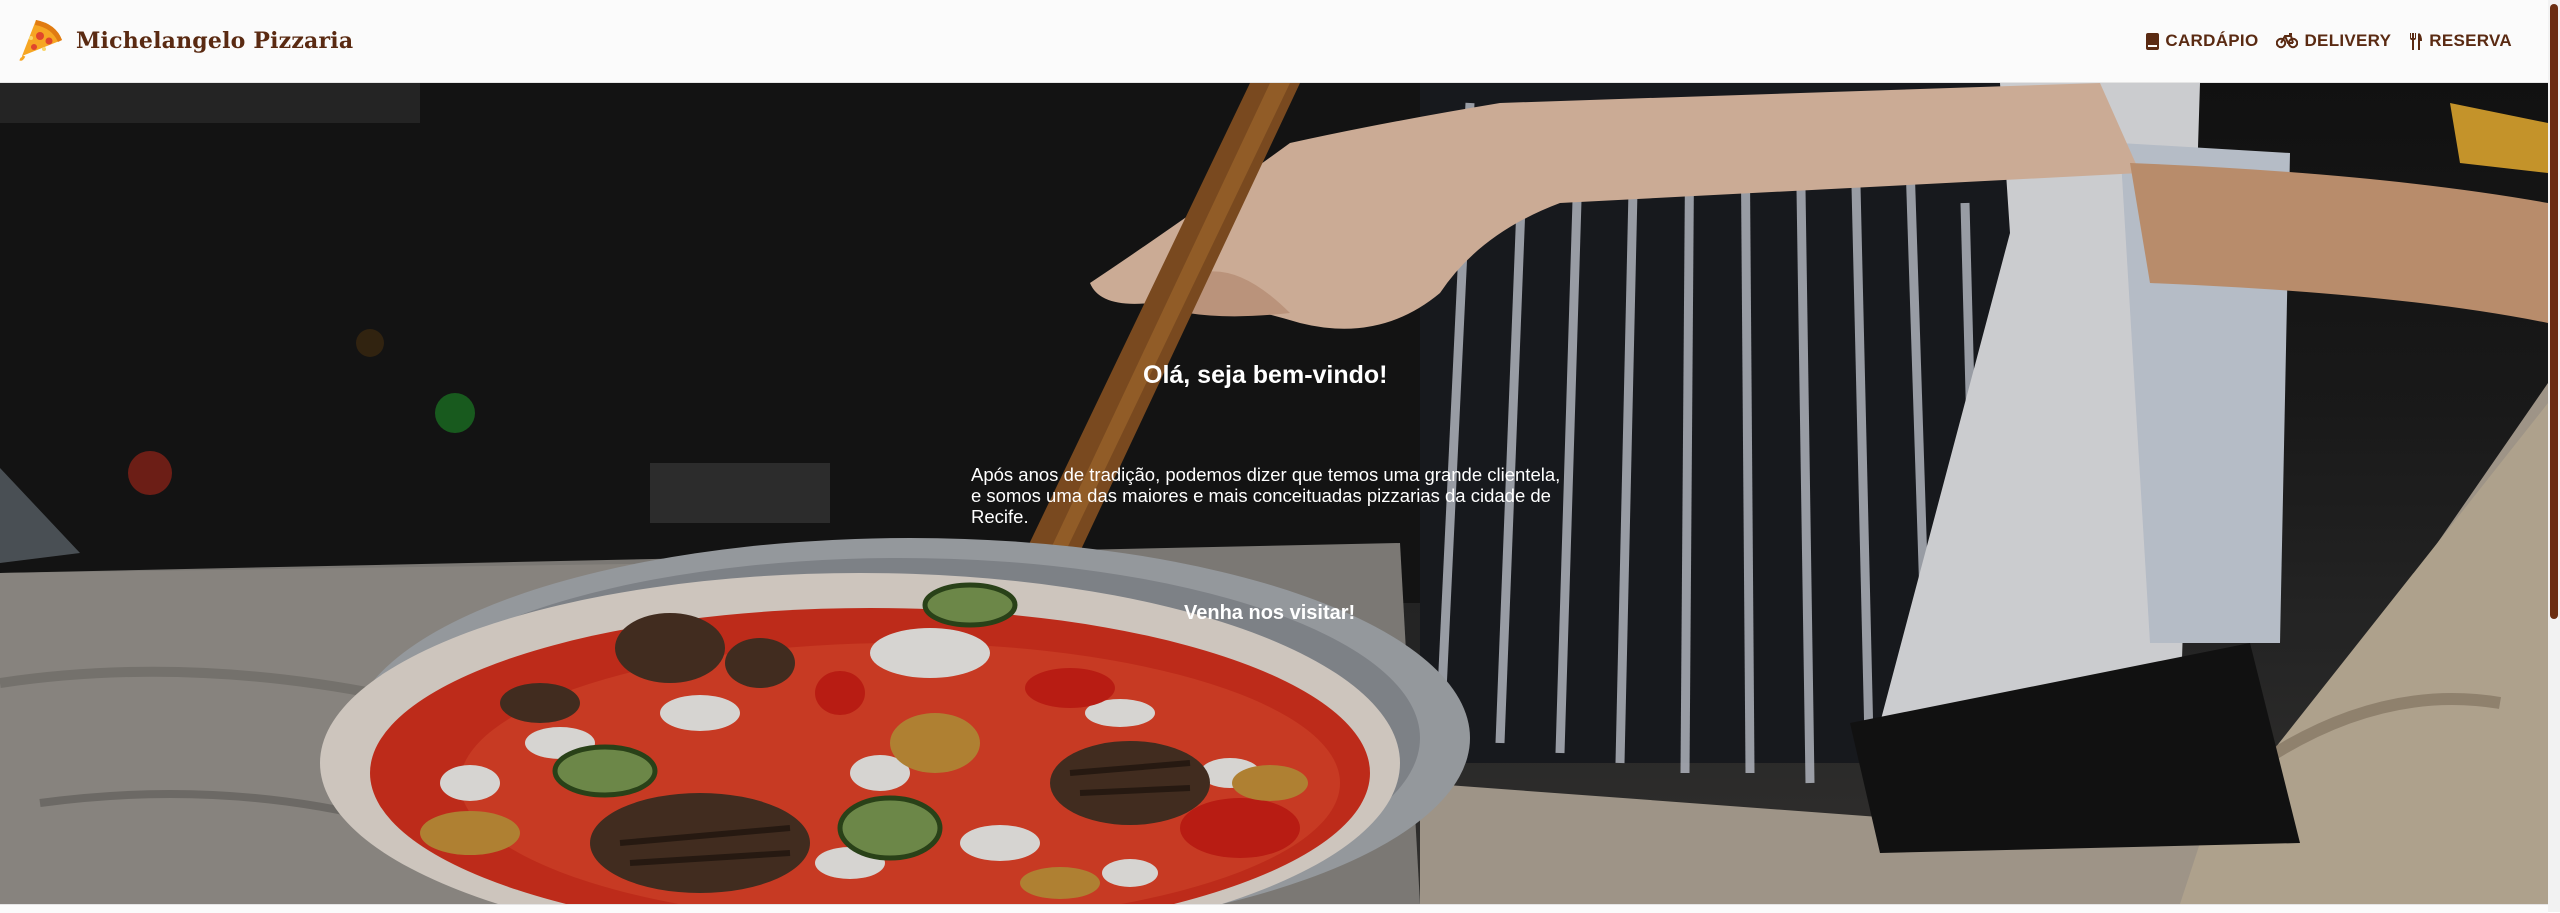 Image resolution: width=2560 pixels, height=913 pixels. What do you see at coordinates (2348, 40) in the screenshot?
I see `nav-delivery-label: DELIVERY` at bounding box center [2348, 40].